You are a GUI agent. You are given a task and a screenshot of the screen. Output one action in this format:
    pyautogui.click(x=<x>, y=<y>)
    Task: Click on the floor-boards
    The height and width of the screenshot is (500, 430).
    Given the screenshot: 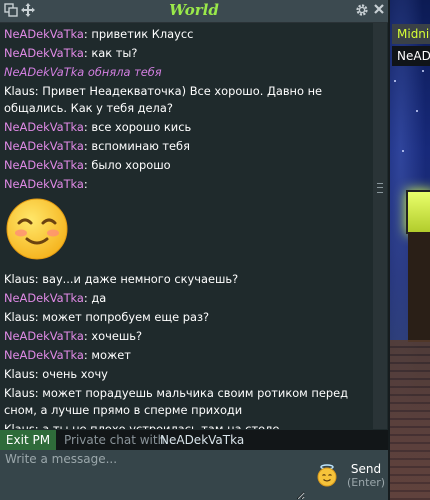 What is the action you would take?
    pyautogui.click(x=409, y=420)
    